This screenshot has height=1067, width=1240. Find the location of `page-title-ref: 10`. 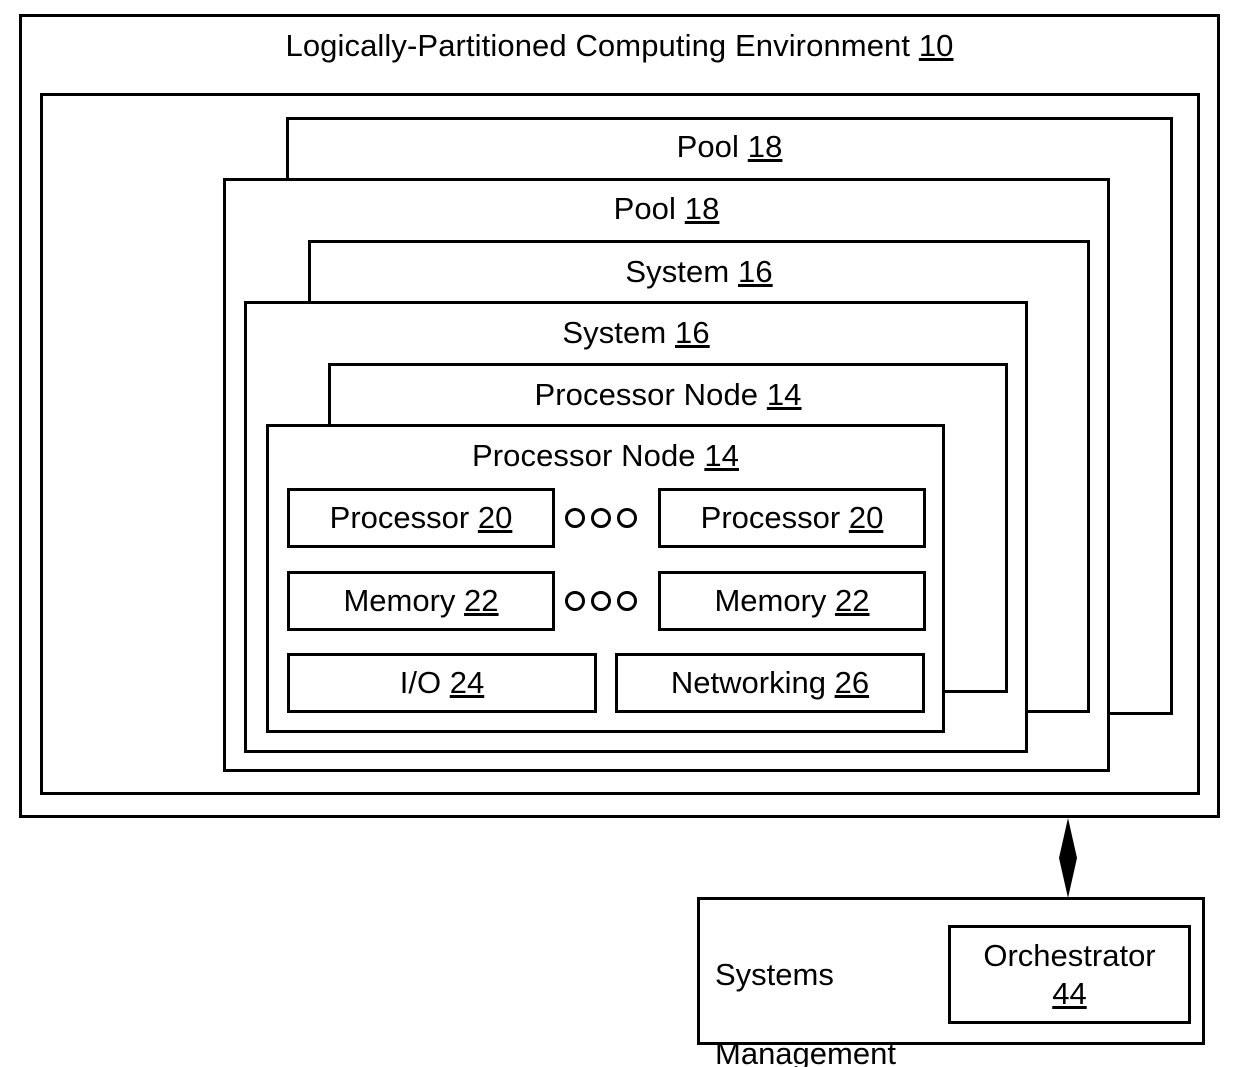

page-title-ref: 10 is located at coordinates (936, 45).